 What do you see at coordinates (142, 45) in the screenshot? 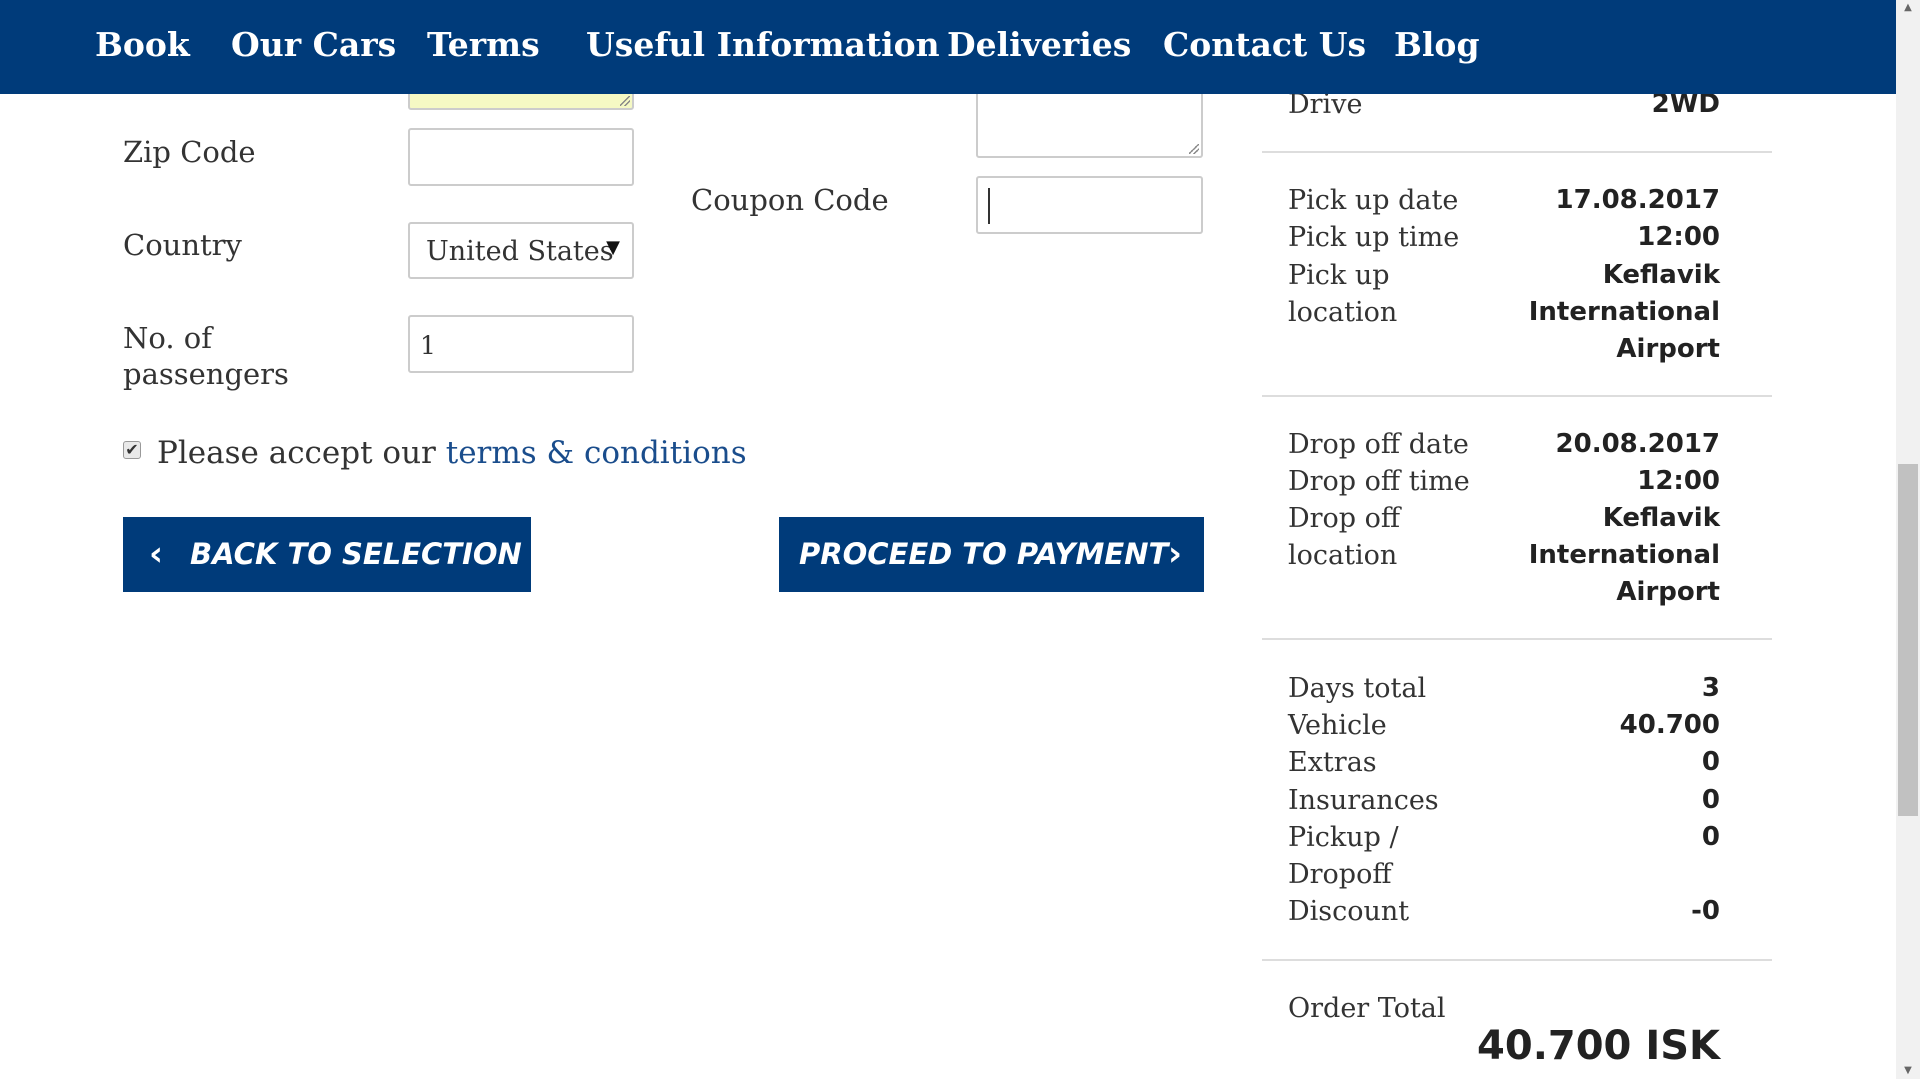
I see `nav-book: Book` at bounding box center [142, 45].